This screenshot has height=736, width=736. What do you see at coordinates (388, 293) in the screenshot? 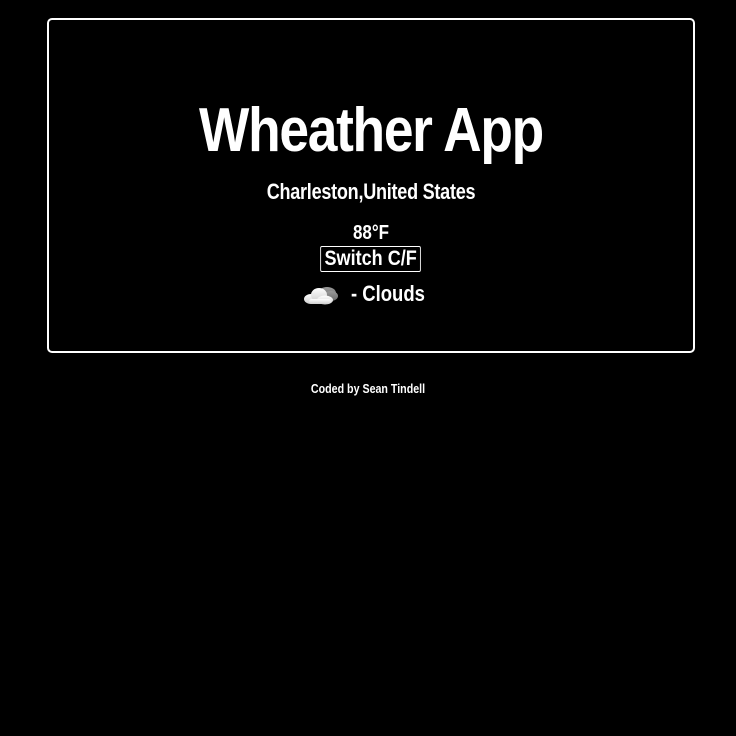
I see `condition-label: - Clouds` at bounding box center [388, 293].